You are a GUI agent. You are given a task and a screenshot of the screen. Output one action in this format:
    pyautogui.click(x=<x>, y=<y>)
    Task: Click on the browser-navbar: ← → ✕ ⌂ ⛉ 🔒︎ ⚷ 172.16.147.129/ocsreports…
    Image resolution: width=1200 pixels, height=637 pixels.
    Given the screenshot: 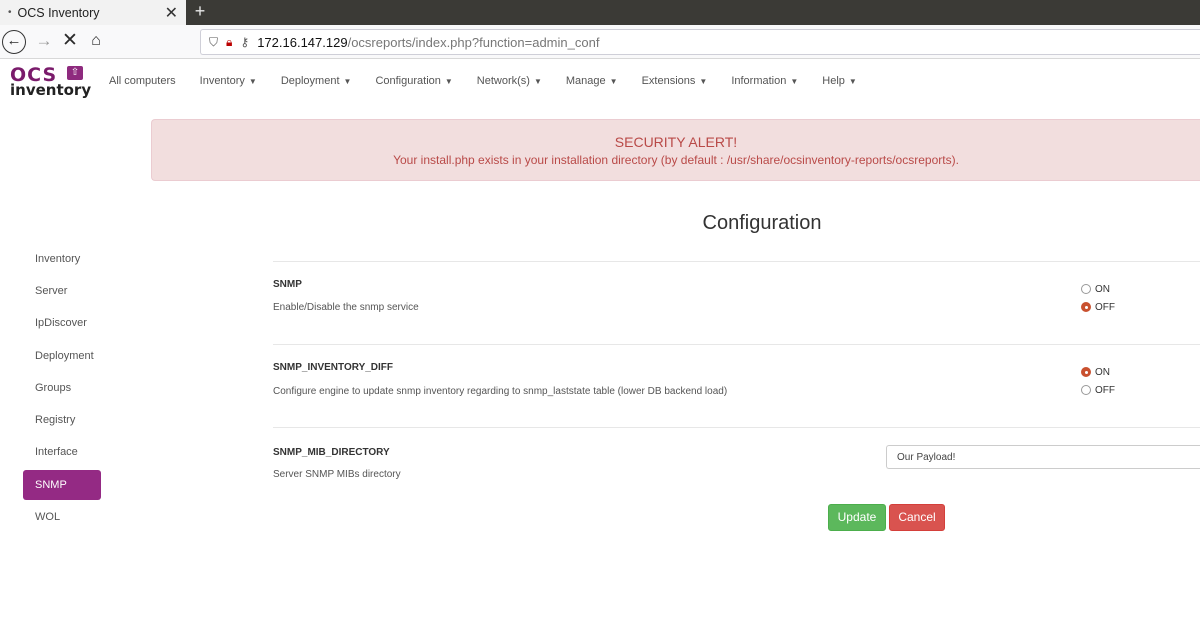 What is the action you would take?
    pyautogui.click(x=600, y=42)
    